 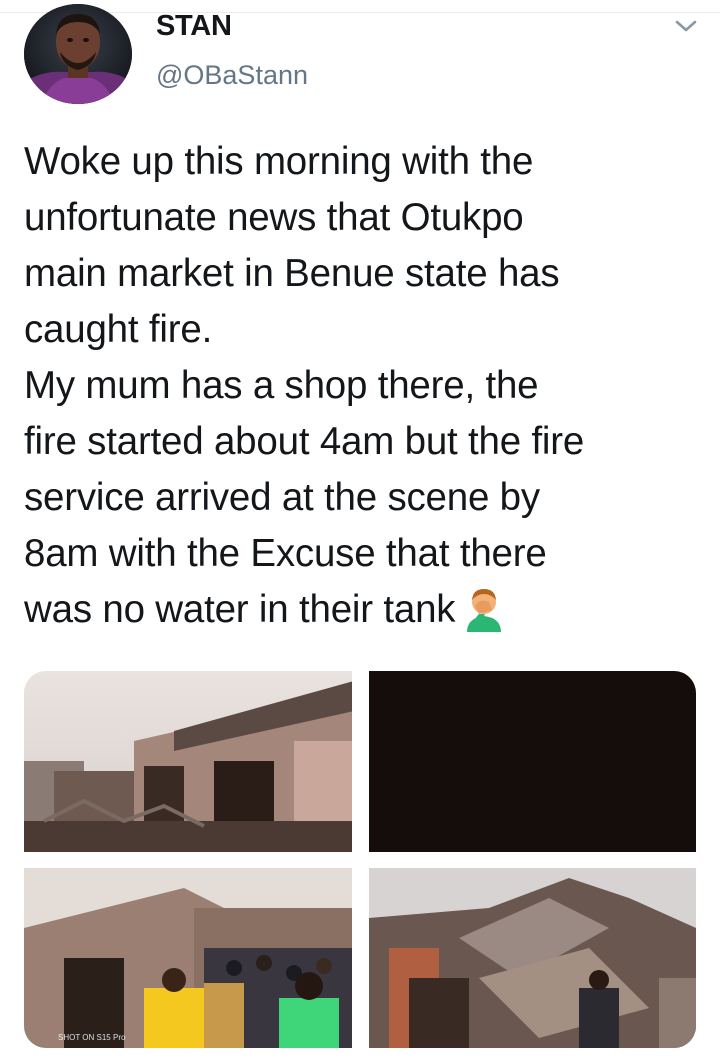 I want to click on man-facepalming-icon, so click(x=484, y=608).